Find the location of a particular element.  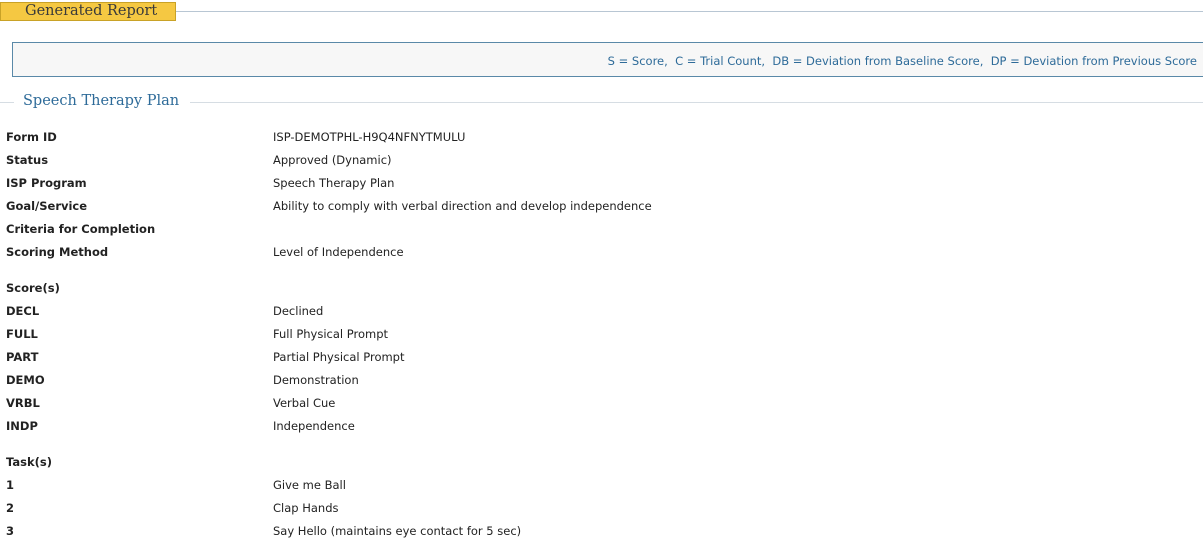

task-number: 1 is located at coordinates (10, 485).